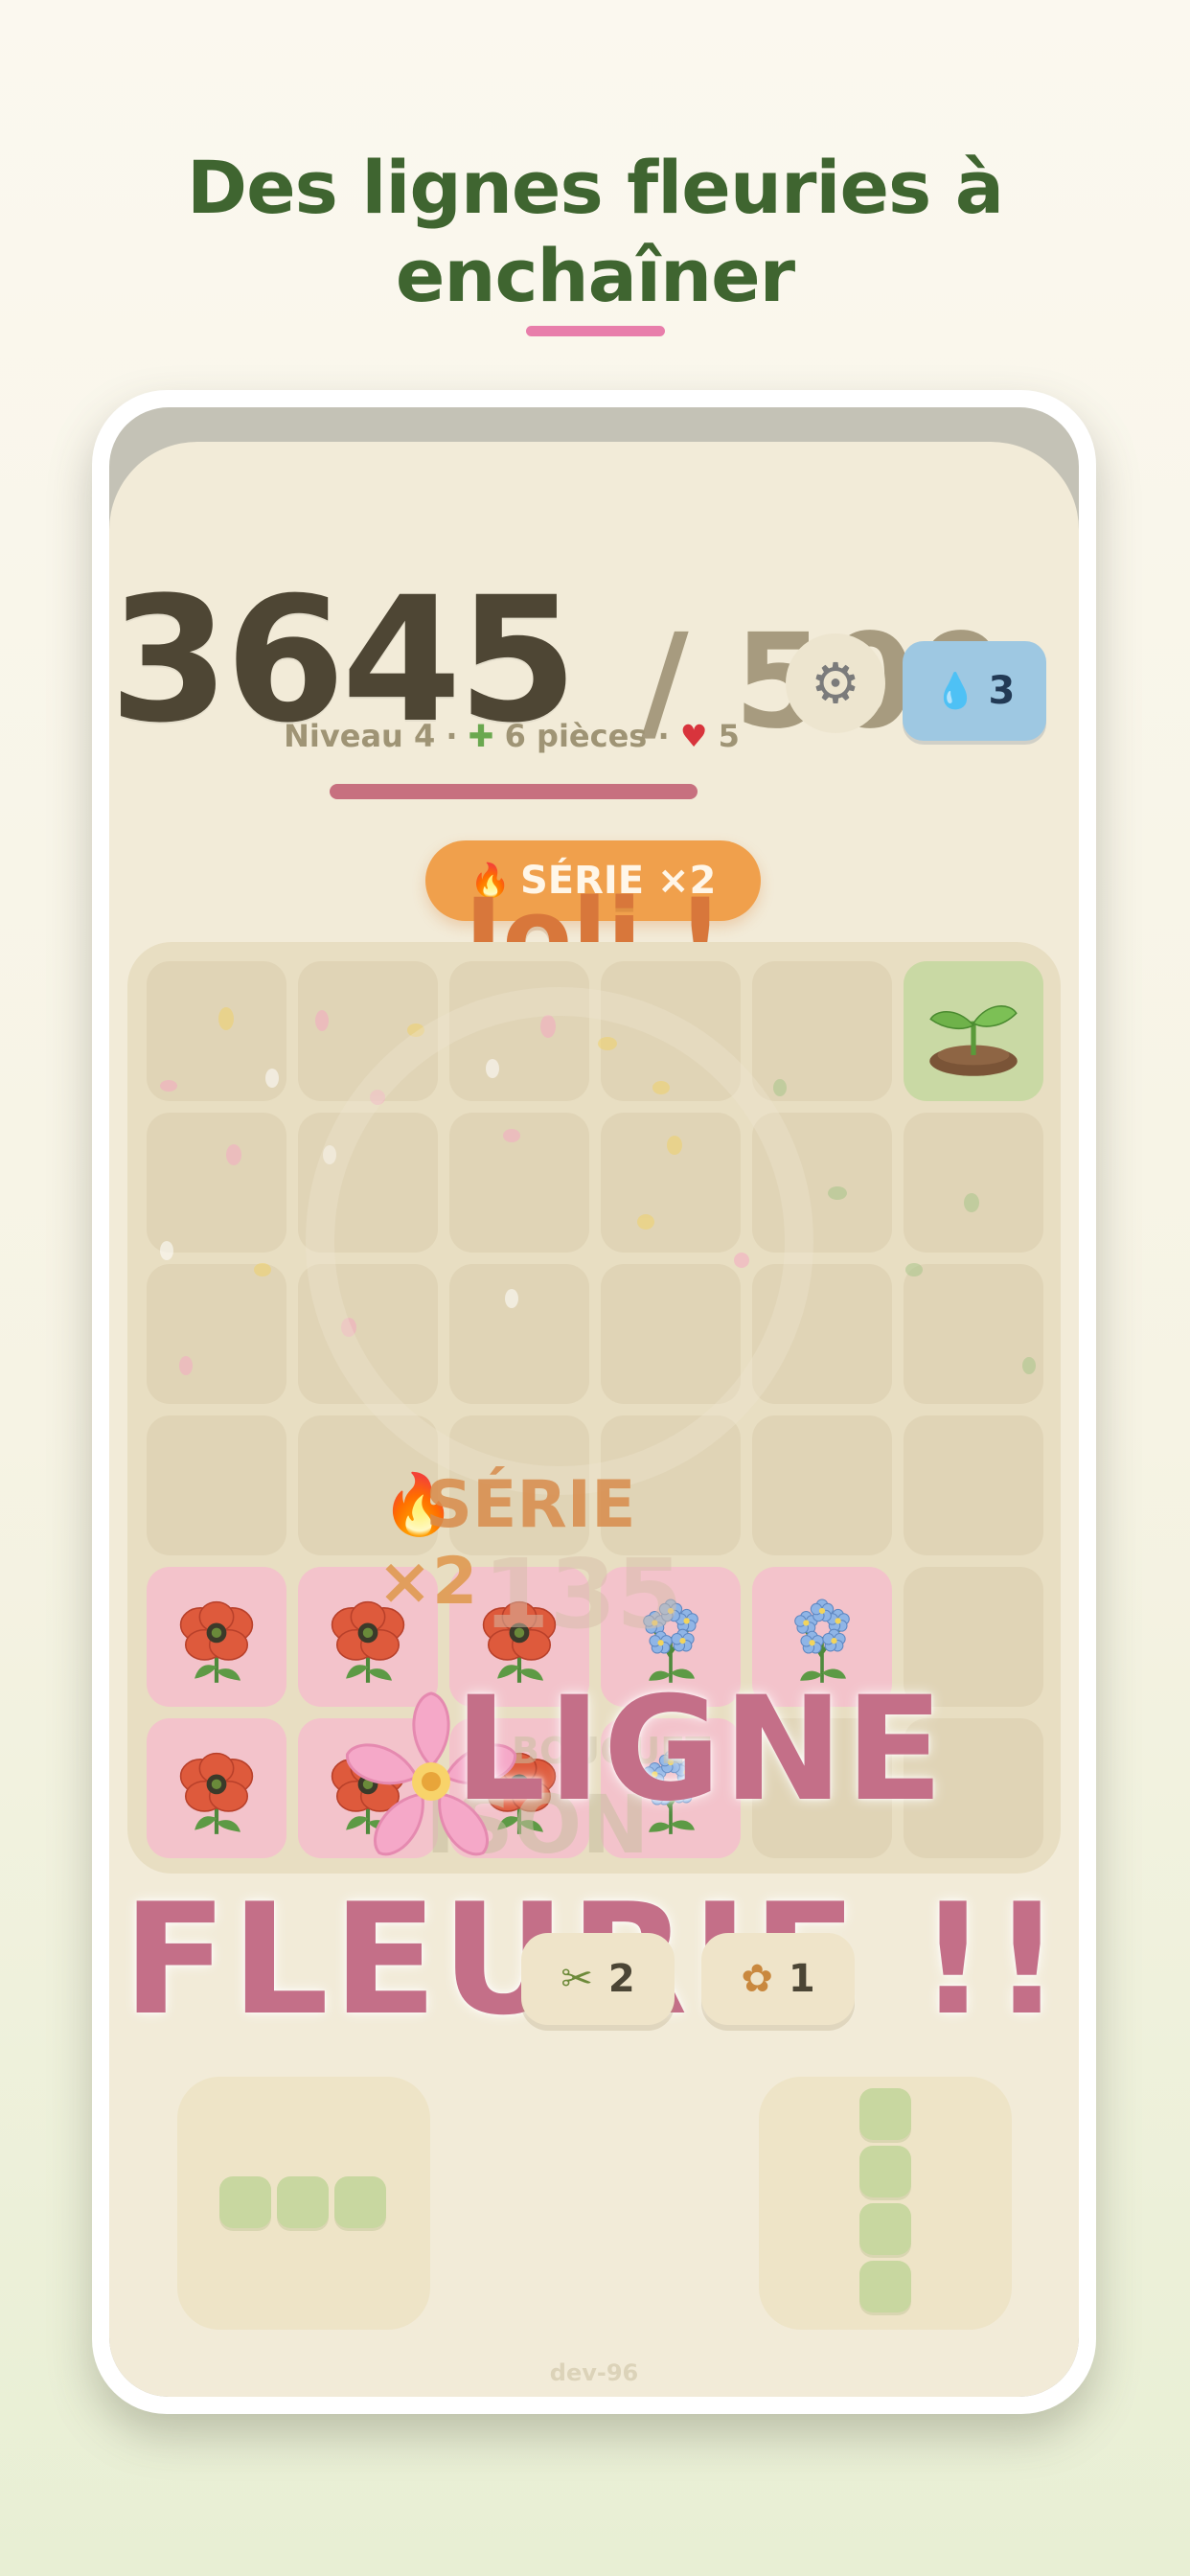  Describe the element at coordinates (595, 275) in the screenshot. I see `headline-line-2: enchaîner` at that location.